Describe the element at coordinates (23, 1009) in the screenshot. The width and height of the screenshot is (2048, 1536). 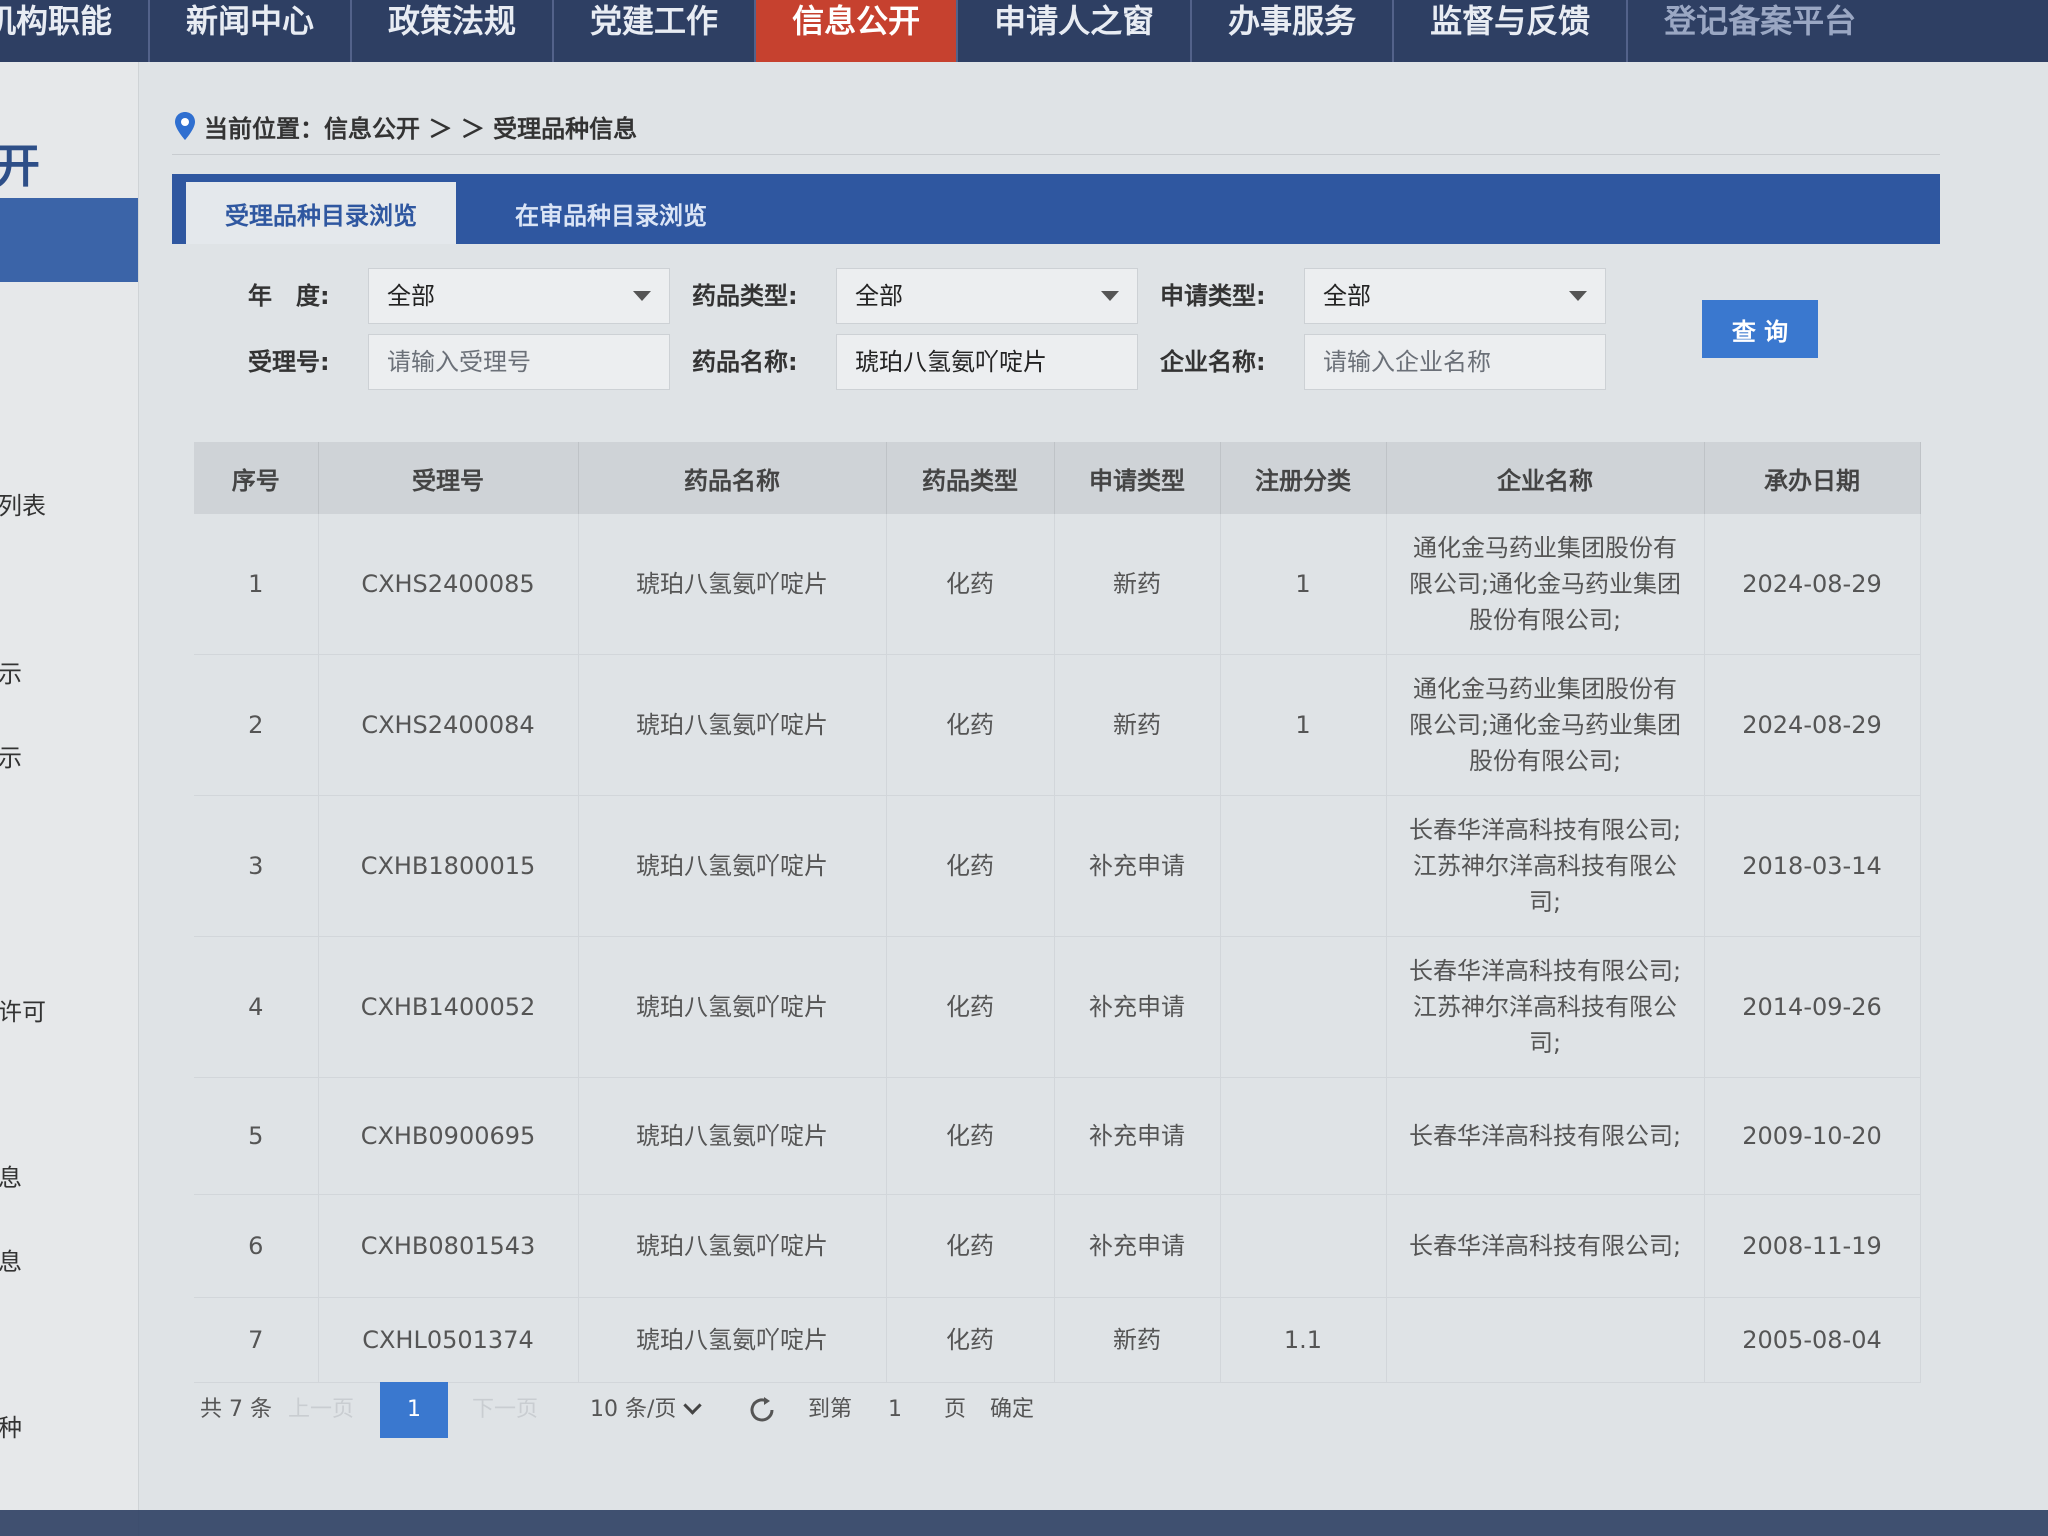
I see `sidebar-item: 许可` at that location.